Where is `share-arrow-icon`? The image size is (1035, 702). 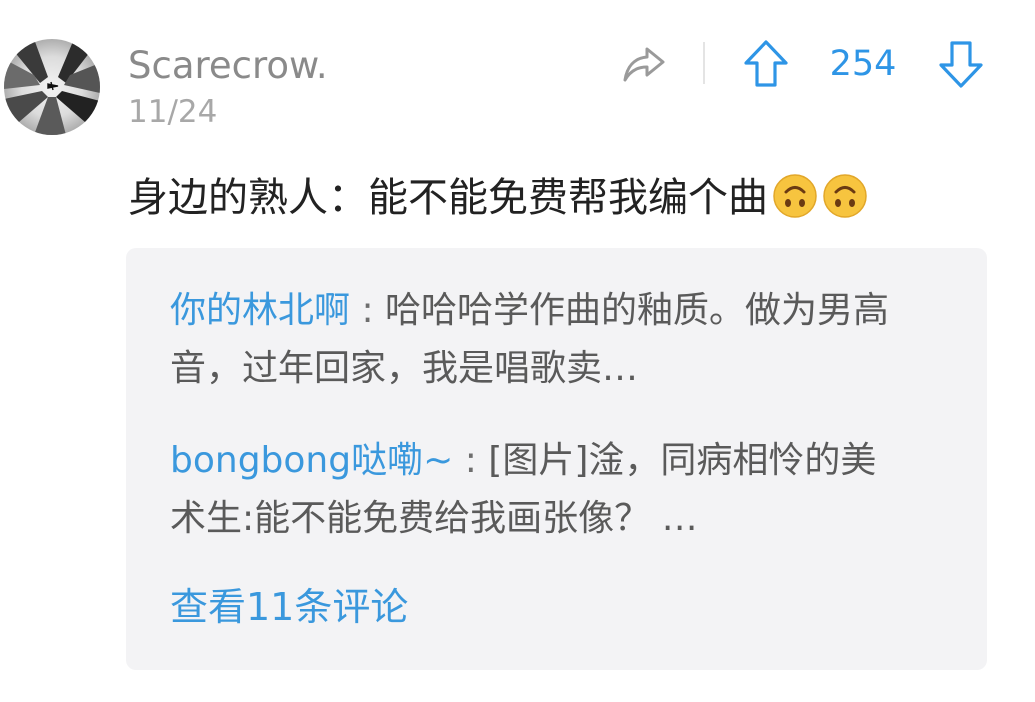
share-arrow-icon is located at coordinates (644, 64).